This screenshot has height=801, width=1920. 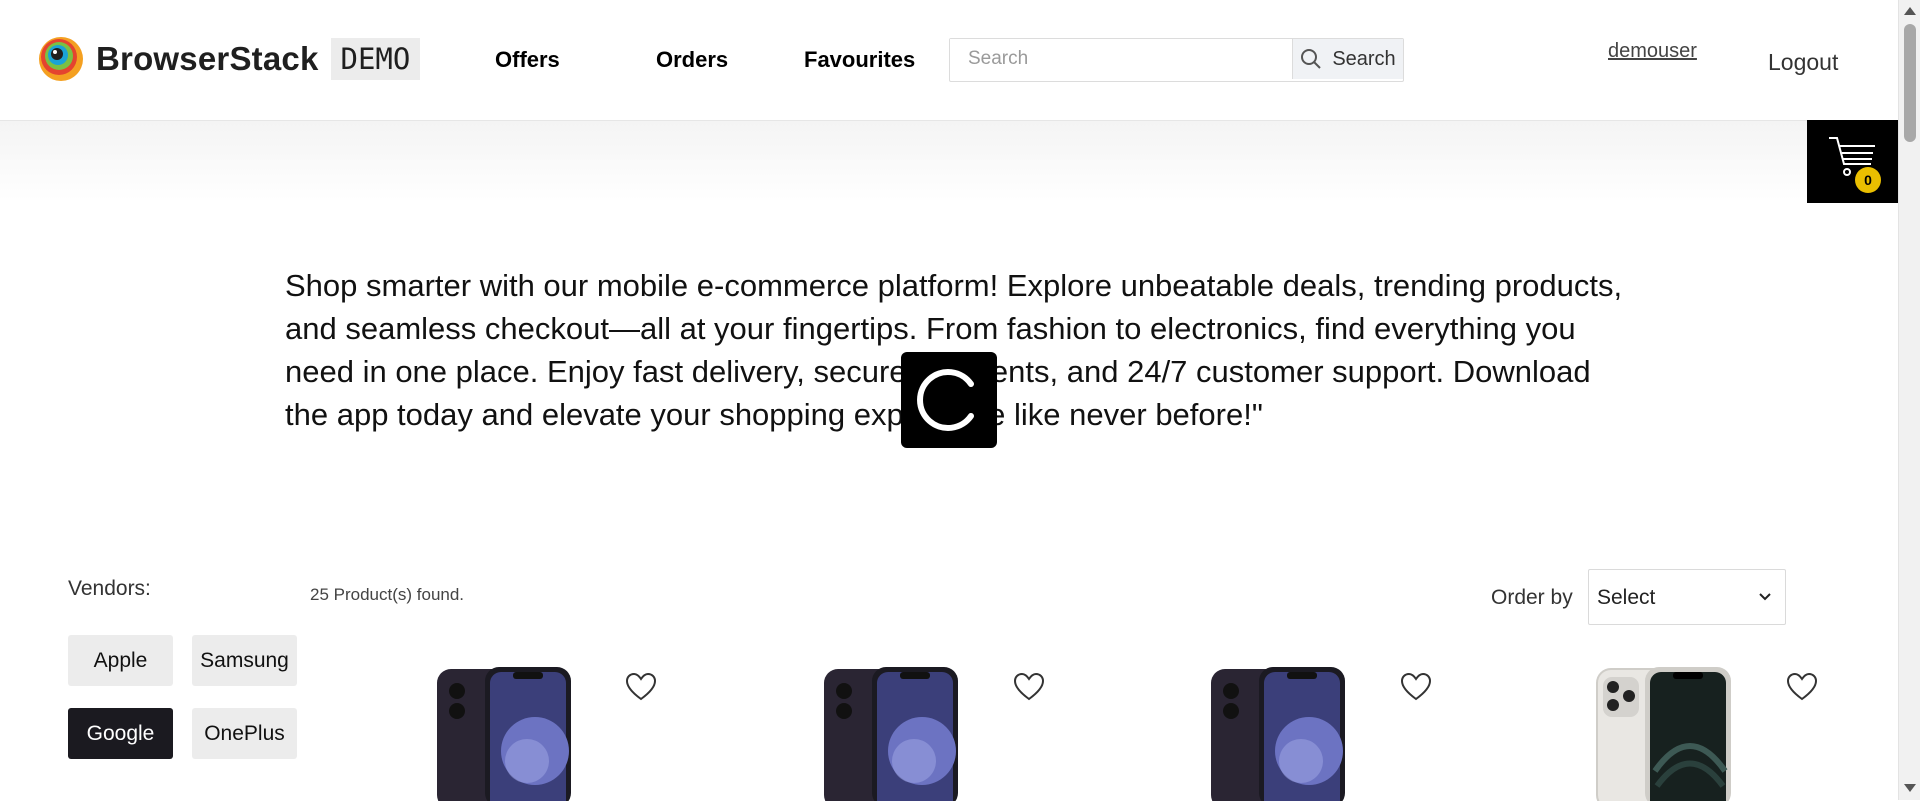 I want to click on search-button: Search, so click(x=1347, y=59).